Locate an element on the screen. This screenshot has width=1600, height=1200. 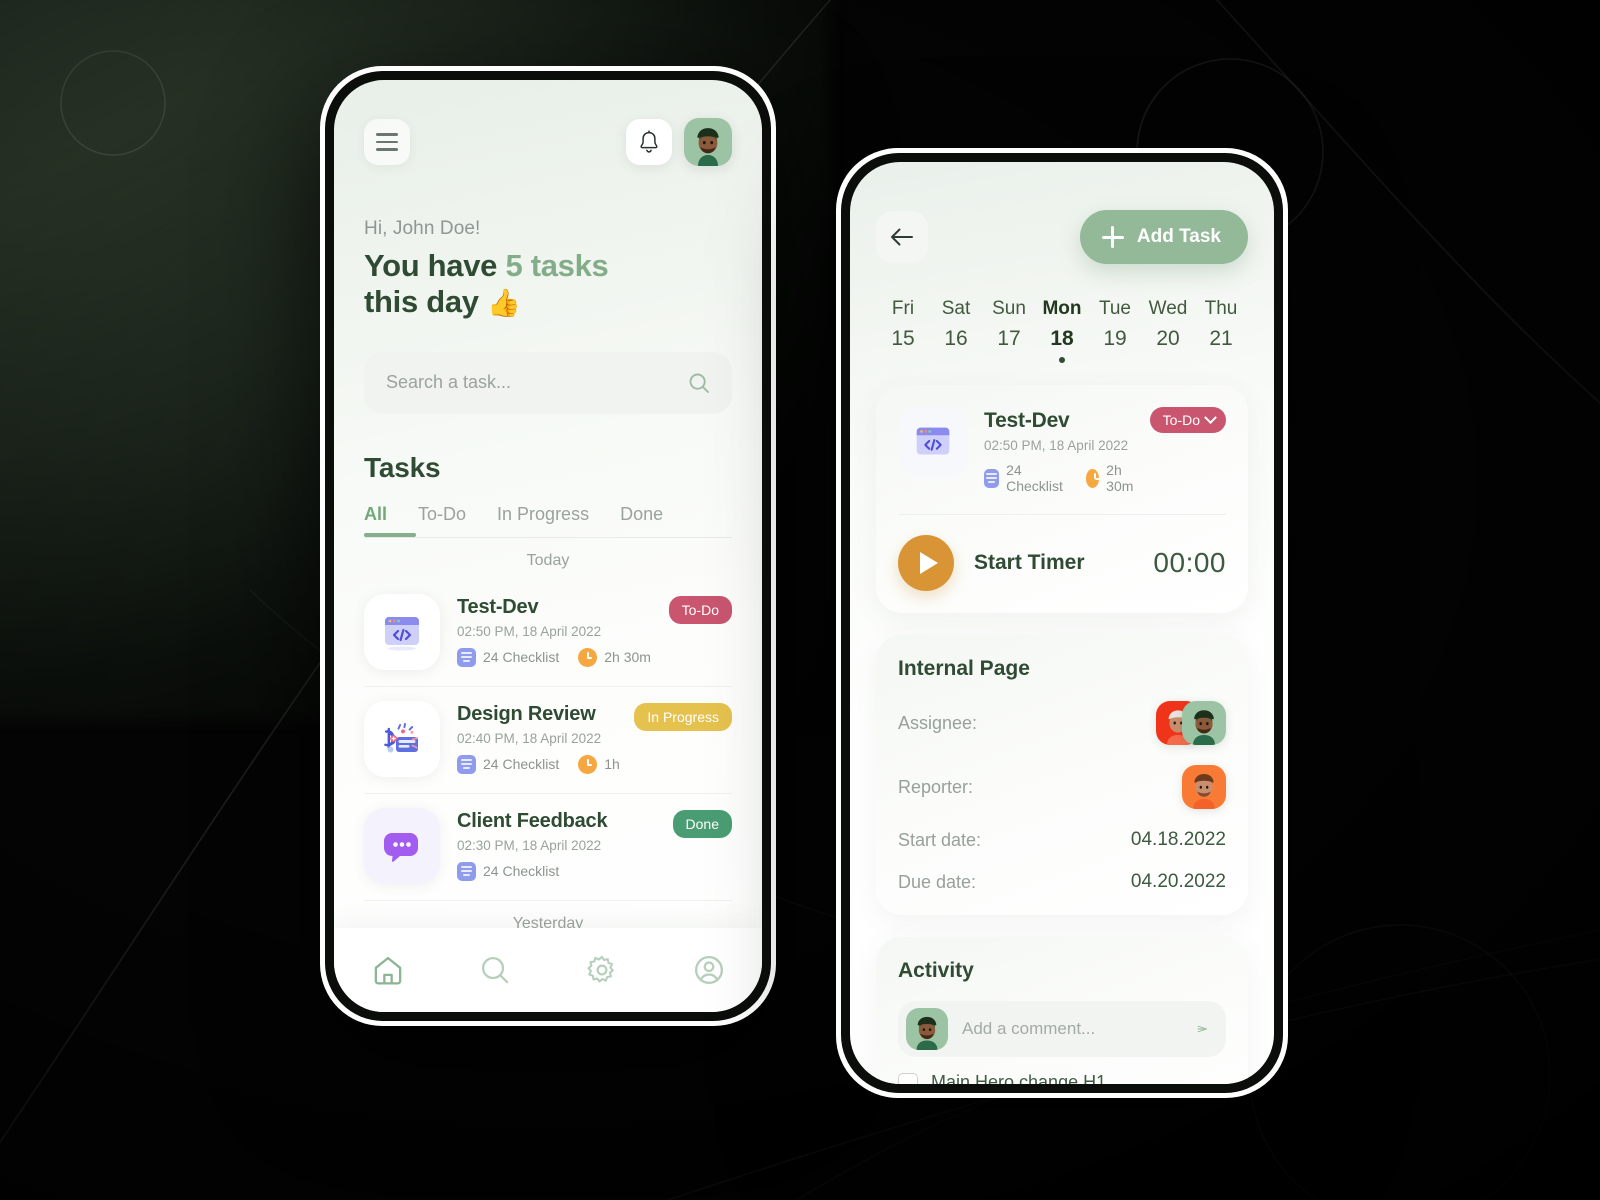
task-timestamp: 02:40 PM, 18 April 2022 is located at coordinates (529, 738).